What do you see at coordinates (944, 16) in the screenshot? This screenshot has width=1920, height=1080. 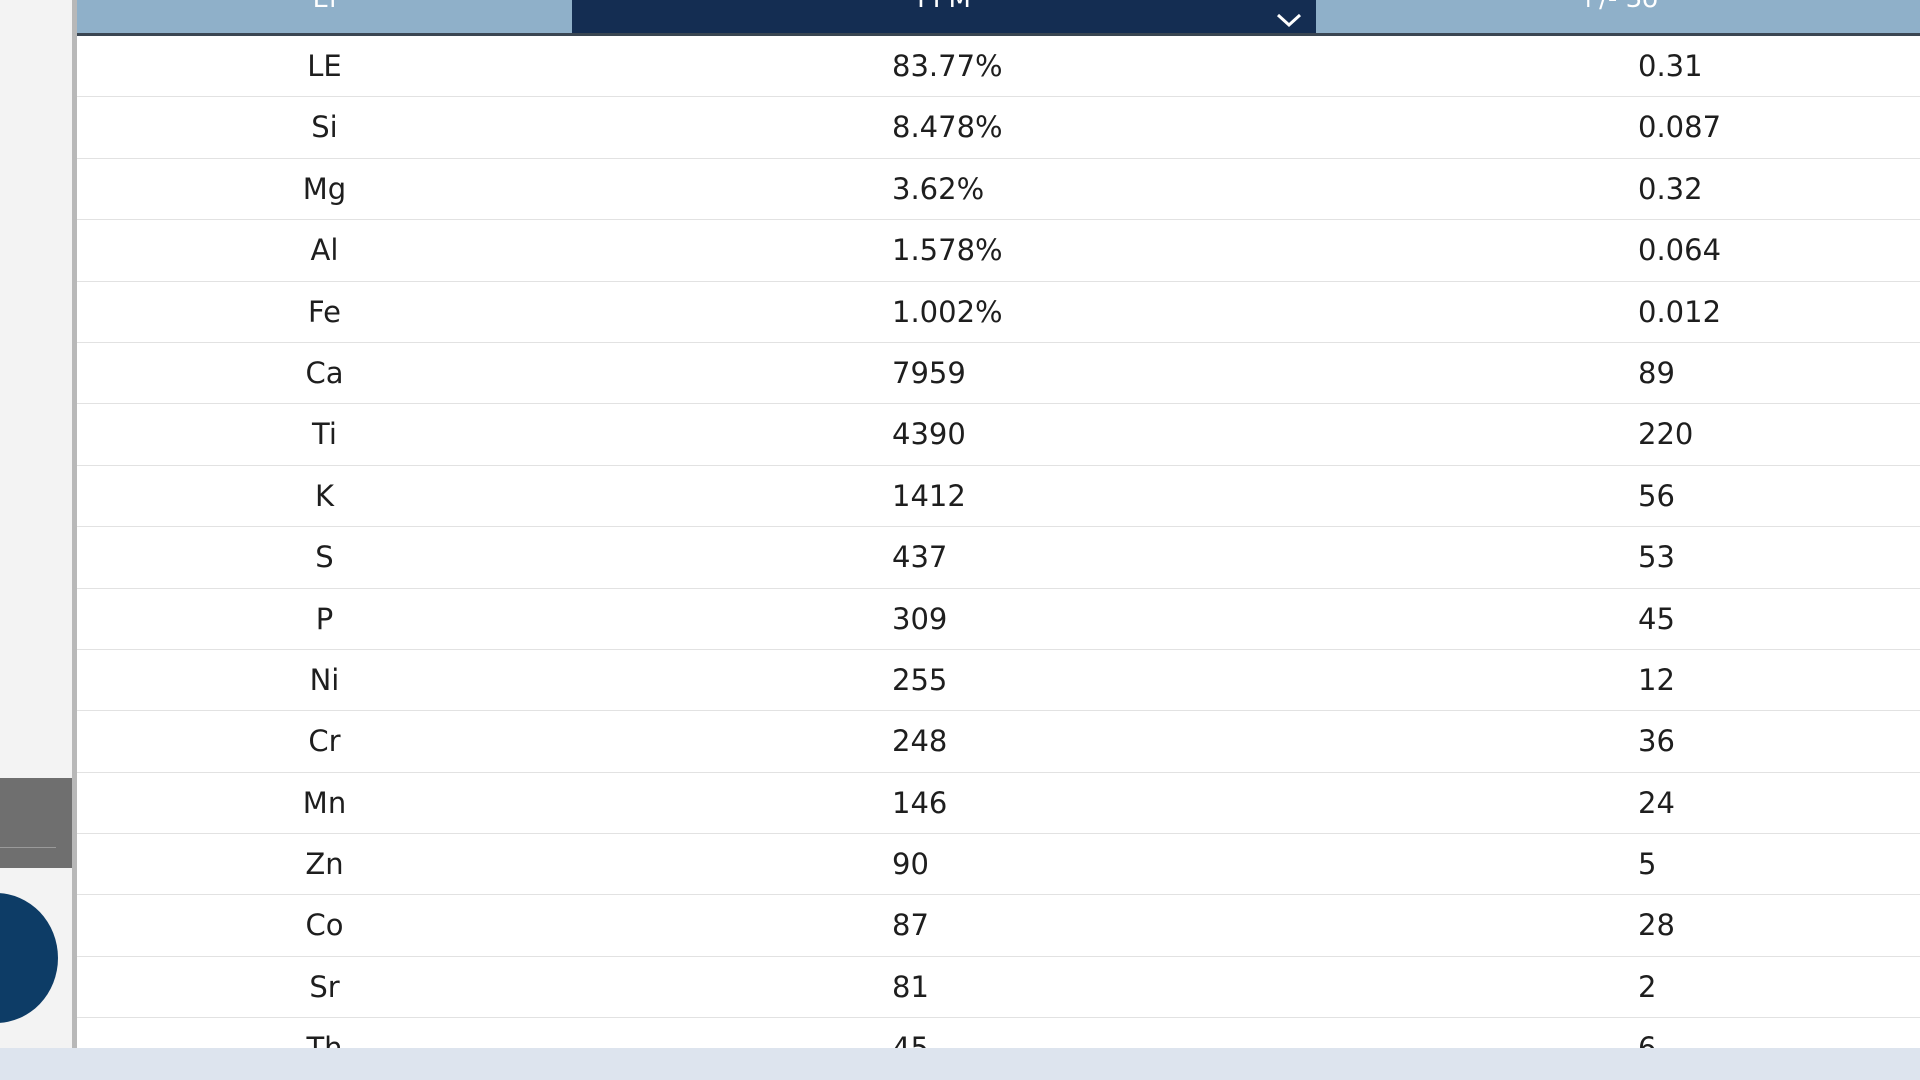 I see `column-header-ppm: PPM` at bounding box center [944, 16].